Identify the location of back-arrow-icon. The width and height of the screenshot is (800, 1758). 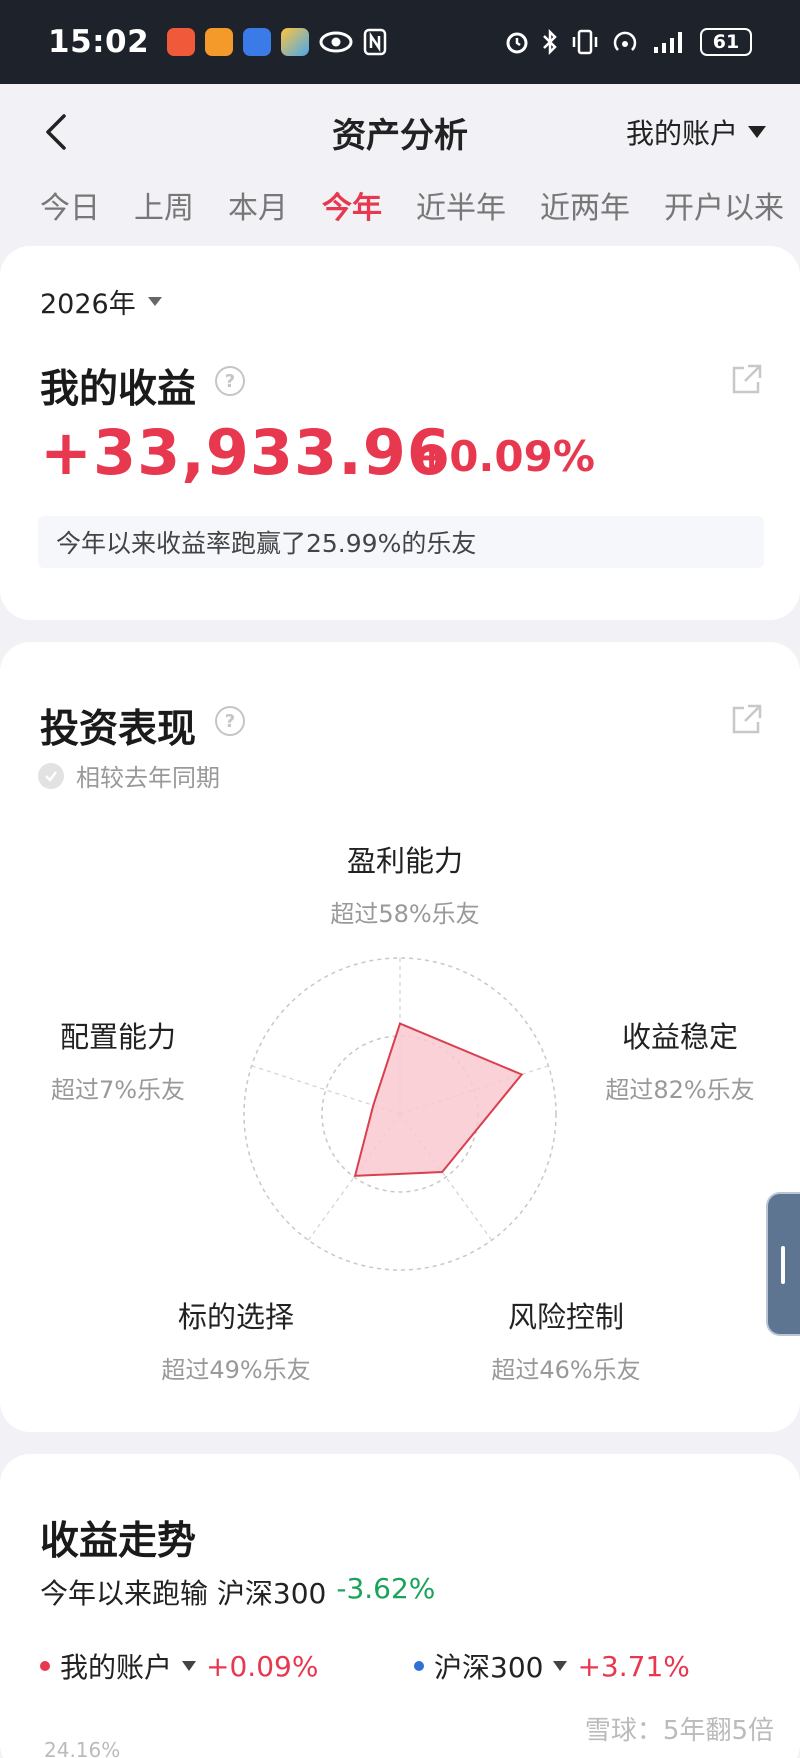
(58, 132).